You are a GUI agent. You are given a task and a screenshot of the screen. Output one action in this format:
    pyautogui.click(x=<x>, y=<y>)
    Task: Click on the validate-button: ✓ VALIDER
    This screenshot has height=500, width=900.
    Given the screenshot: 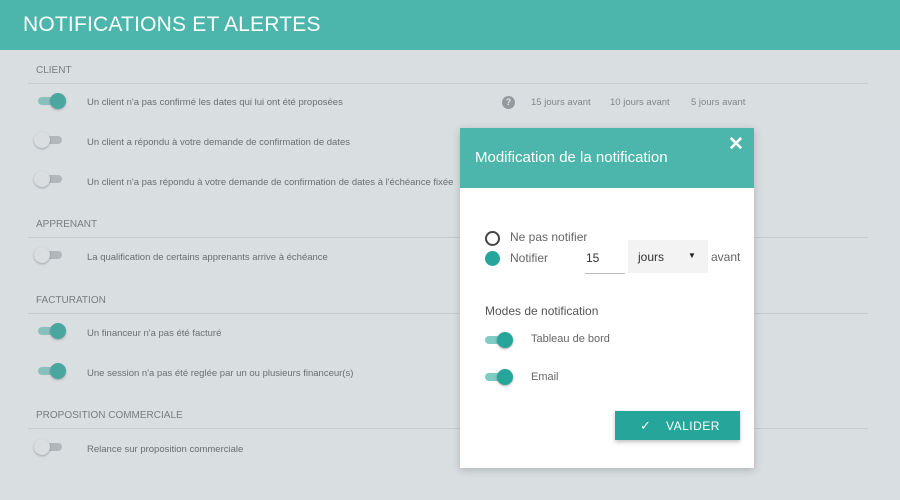 What is the action you would take?
    pyautogui.click(x=677, y=425)
    